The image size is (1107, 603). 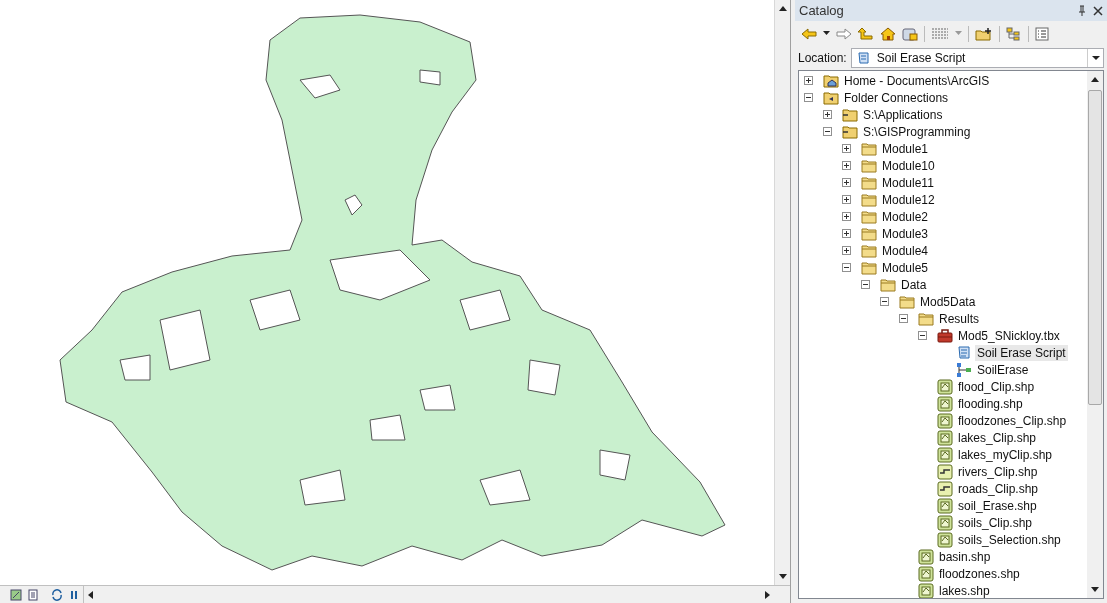 I want to click on tree-item: soils_Clip.shp, so click(x=995, y=522).